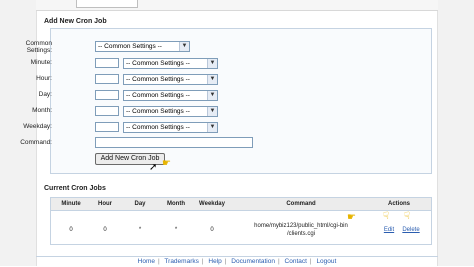 The image size is (474, 267). What do you see at coordinates (140, 204) in the screenshot?
I see `header-day: Day` at bounding box center [140, 204].